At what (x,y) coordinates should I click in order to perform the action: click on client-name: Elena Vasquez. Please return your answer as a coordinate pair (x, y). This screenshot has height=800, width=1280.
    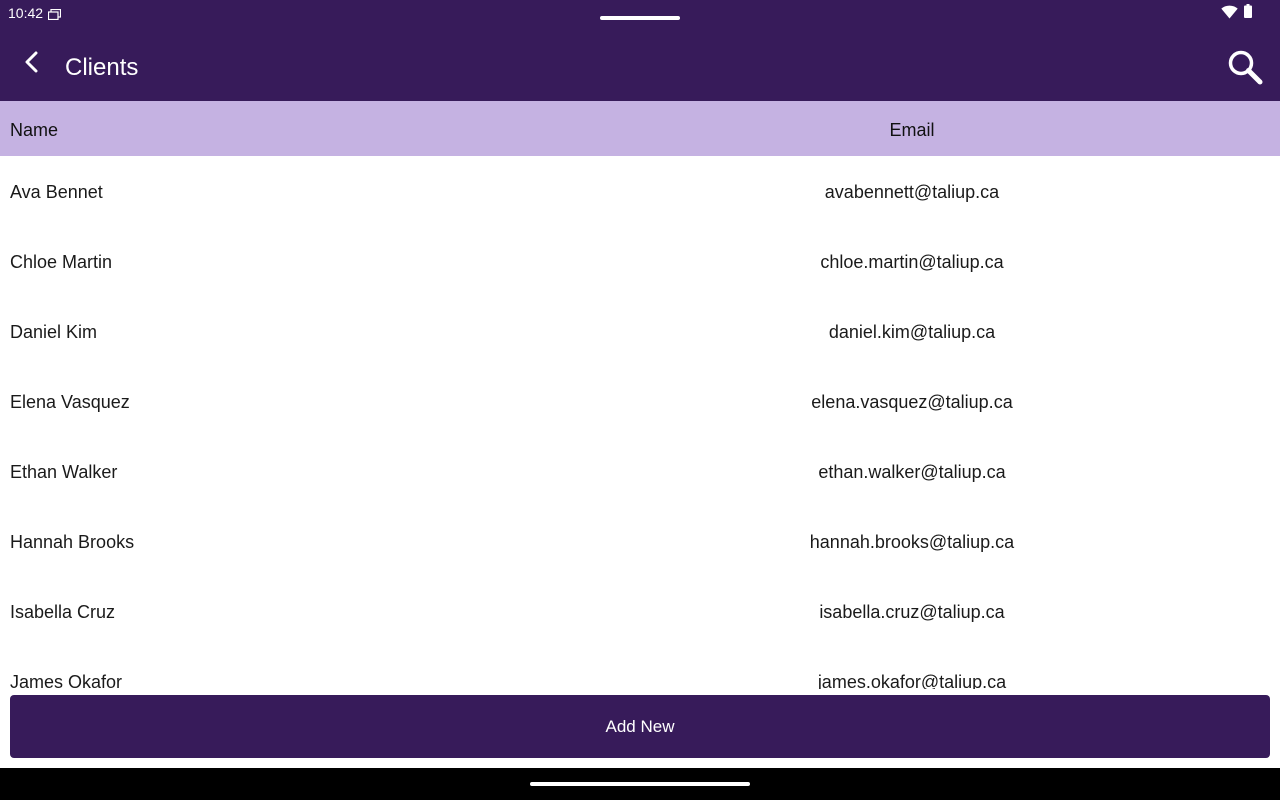
    Looking at the image, I should click on (70, 402).